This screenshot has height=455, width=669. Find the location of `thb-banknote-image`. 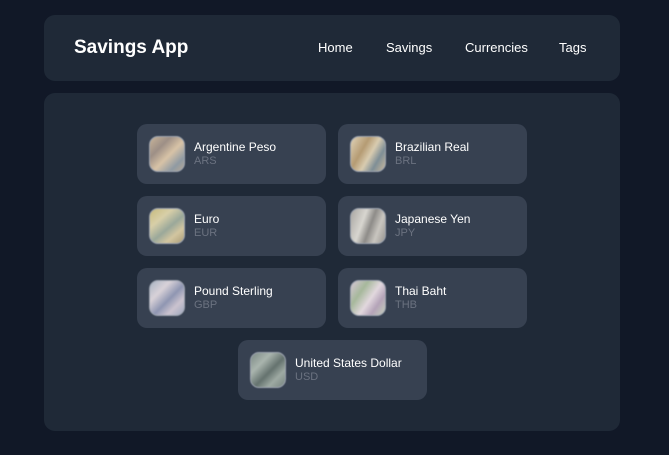

thb-banknote-image is located at coordinates (368, 298).